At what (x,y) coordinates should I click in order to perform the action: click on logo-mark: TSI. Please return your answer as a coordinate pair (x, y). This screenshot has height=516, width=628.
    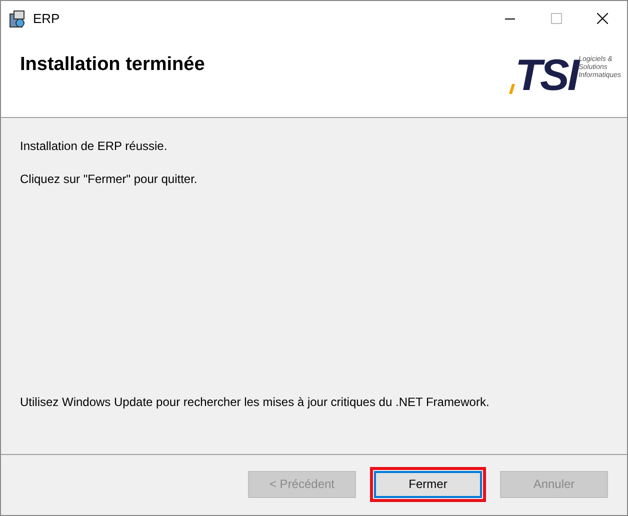
    Looking at the image, I should click on (546, 76).